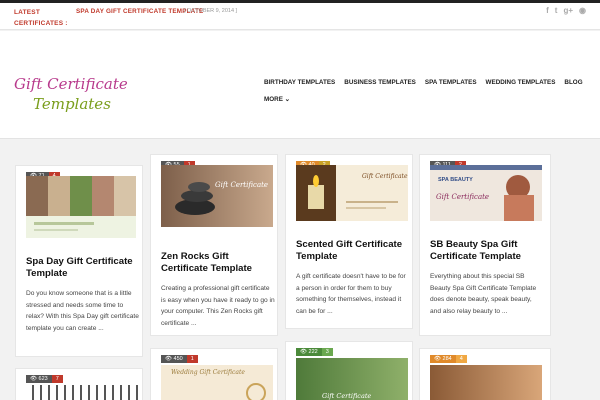 The width and height of the screenshot is (600, 400). I want to click on post-card: 👁 284 4, so click(485, 374).